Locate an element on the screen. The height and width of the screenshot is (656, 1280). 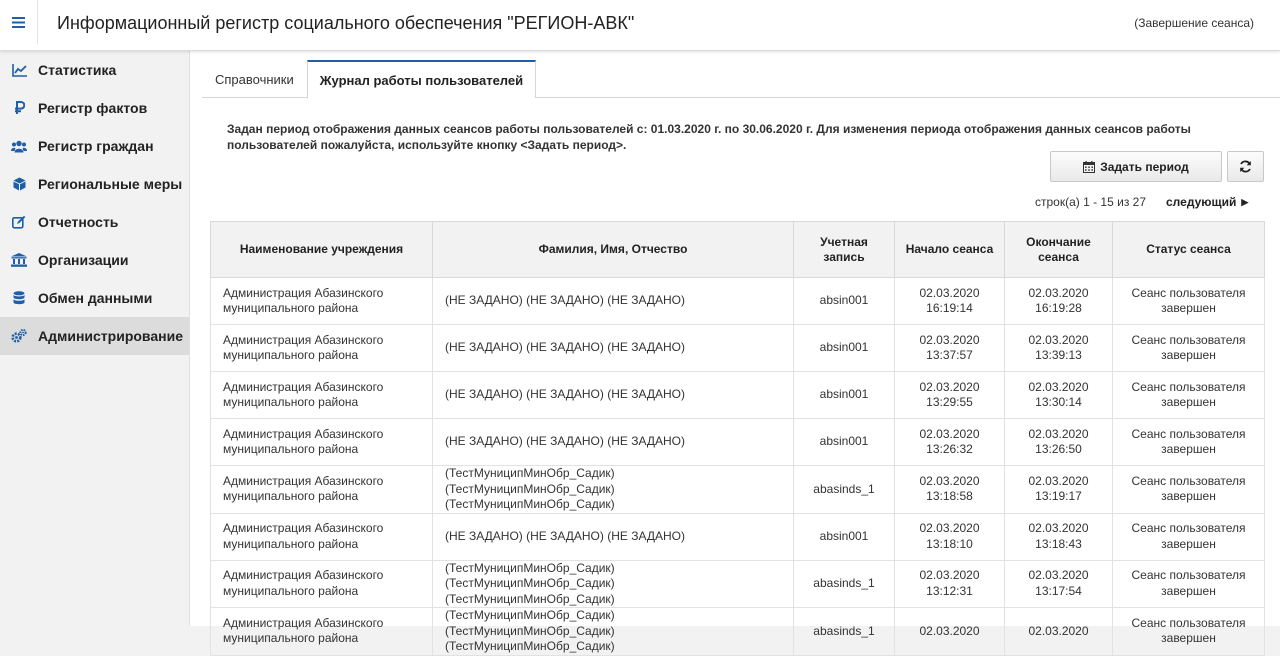
column-header-login: Учетная запись is located at coordinates (844, 249).